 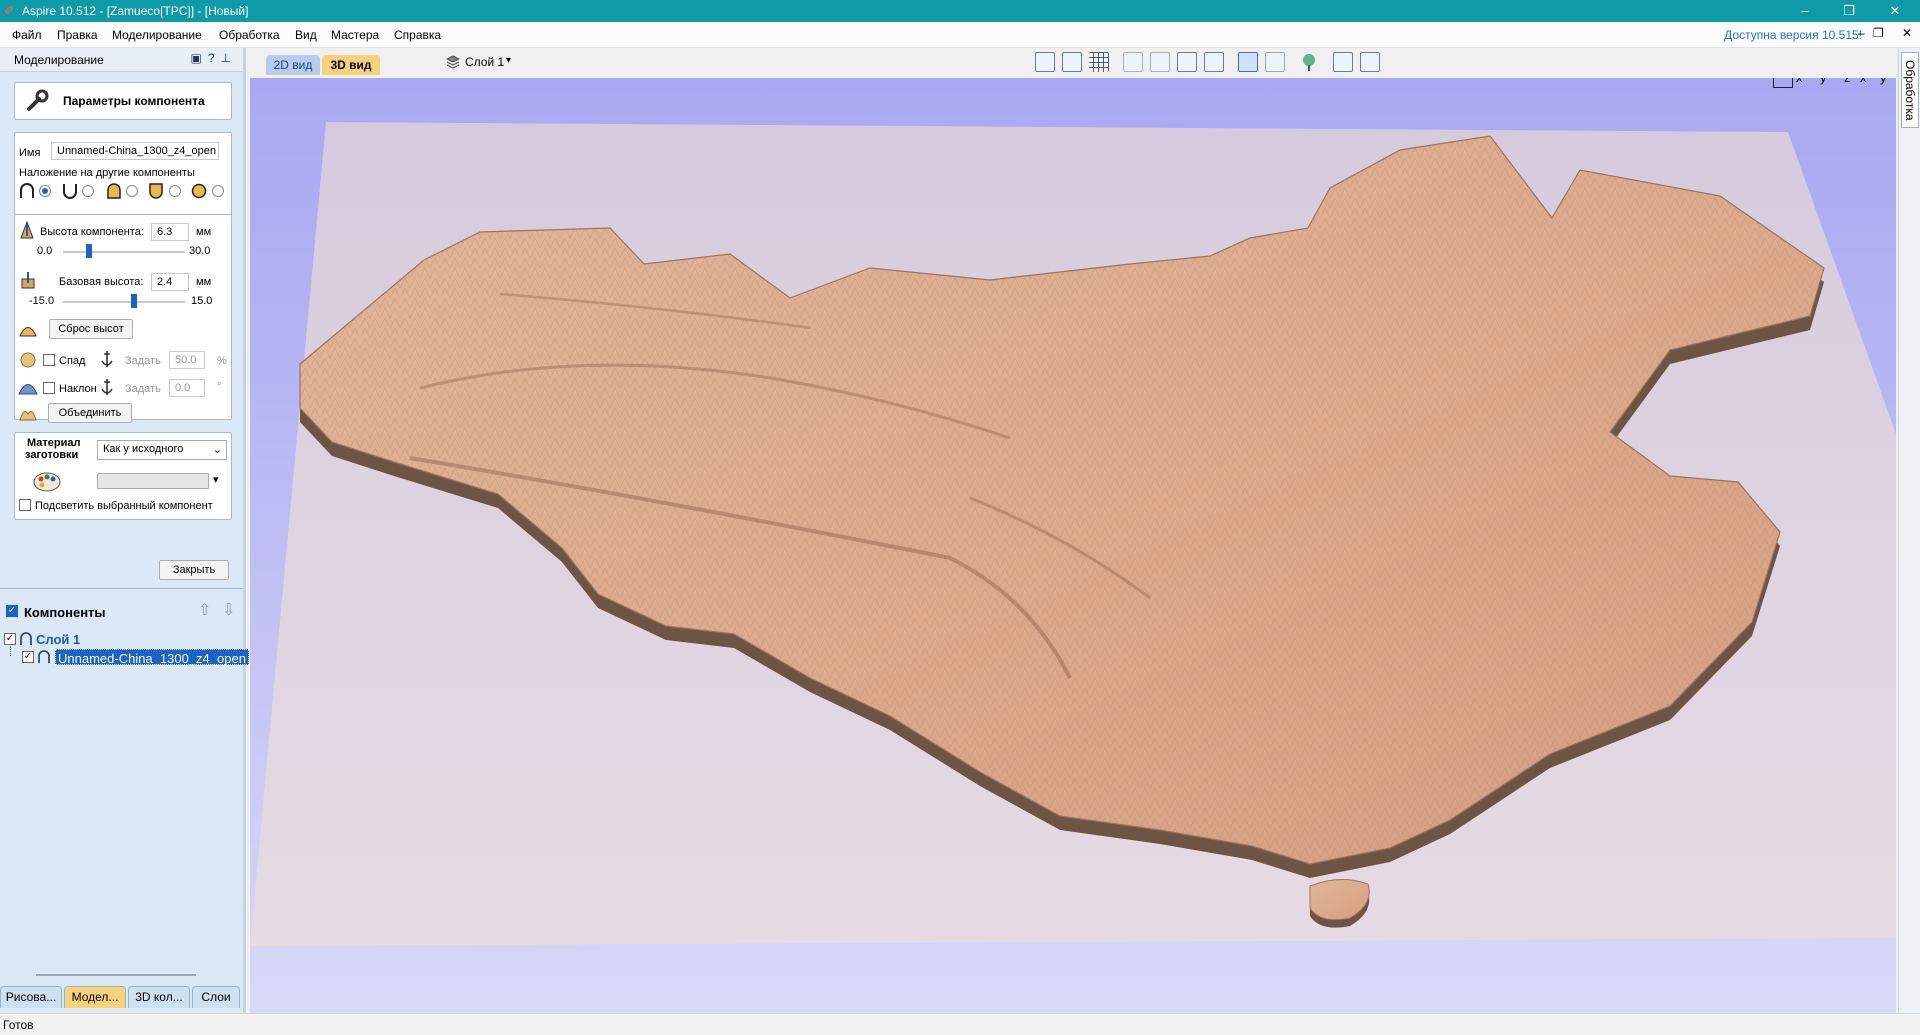 What do you see at coordinates (1805, 11) in the screenshot?
I see `minimize-button: –` at bounding box center [1805, 11].